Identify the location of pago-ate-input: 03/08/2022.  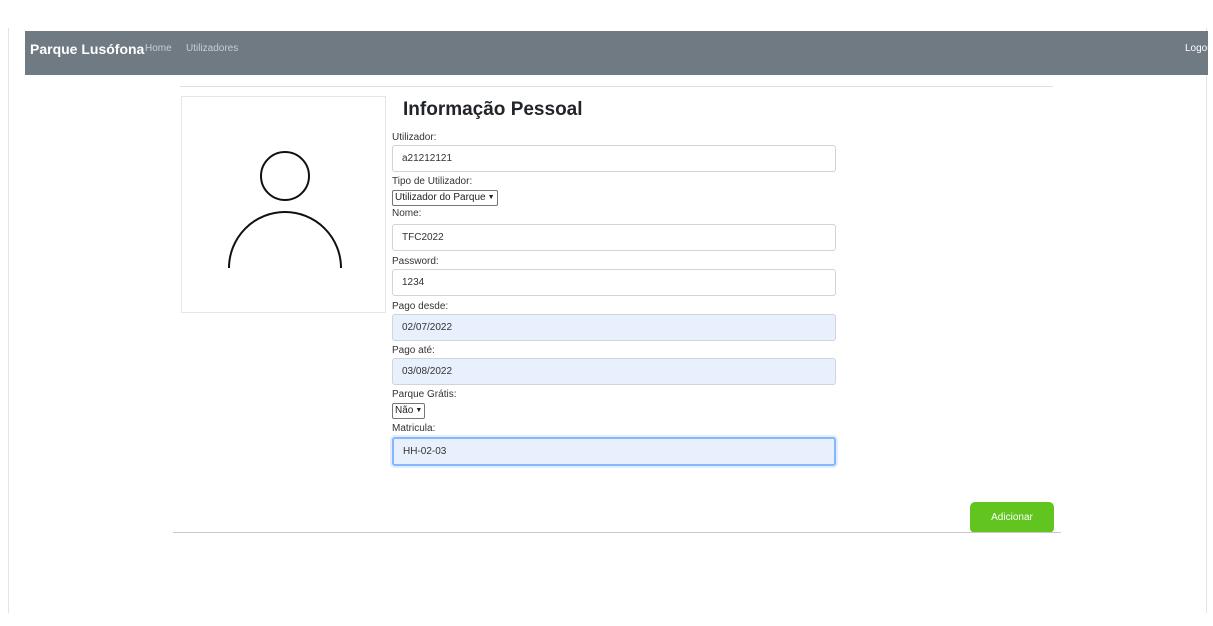
(614, 371).